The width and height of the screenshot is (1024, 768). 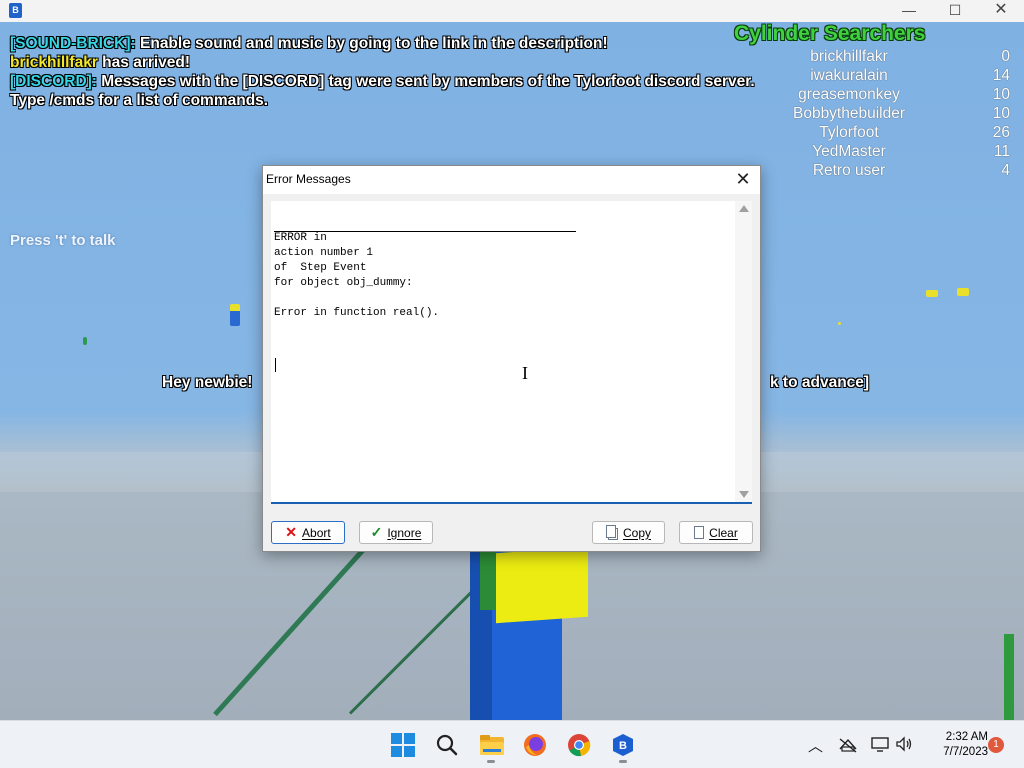 I want to click on display-icon, so click(x=880, y=746).